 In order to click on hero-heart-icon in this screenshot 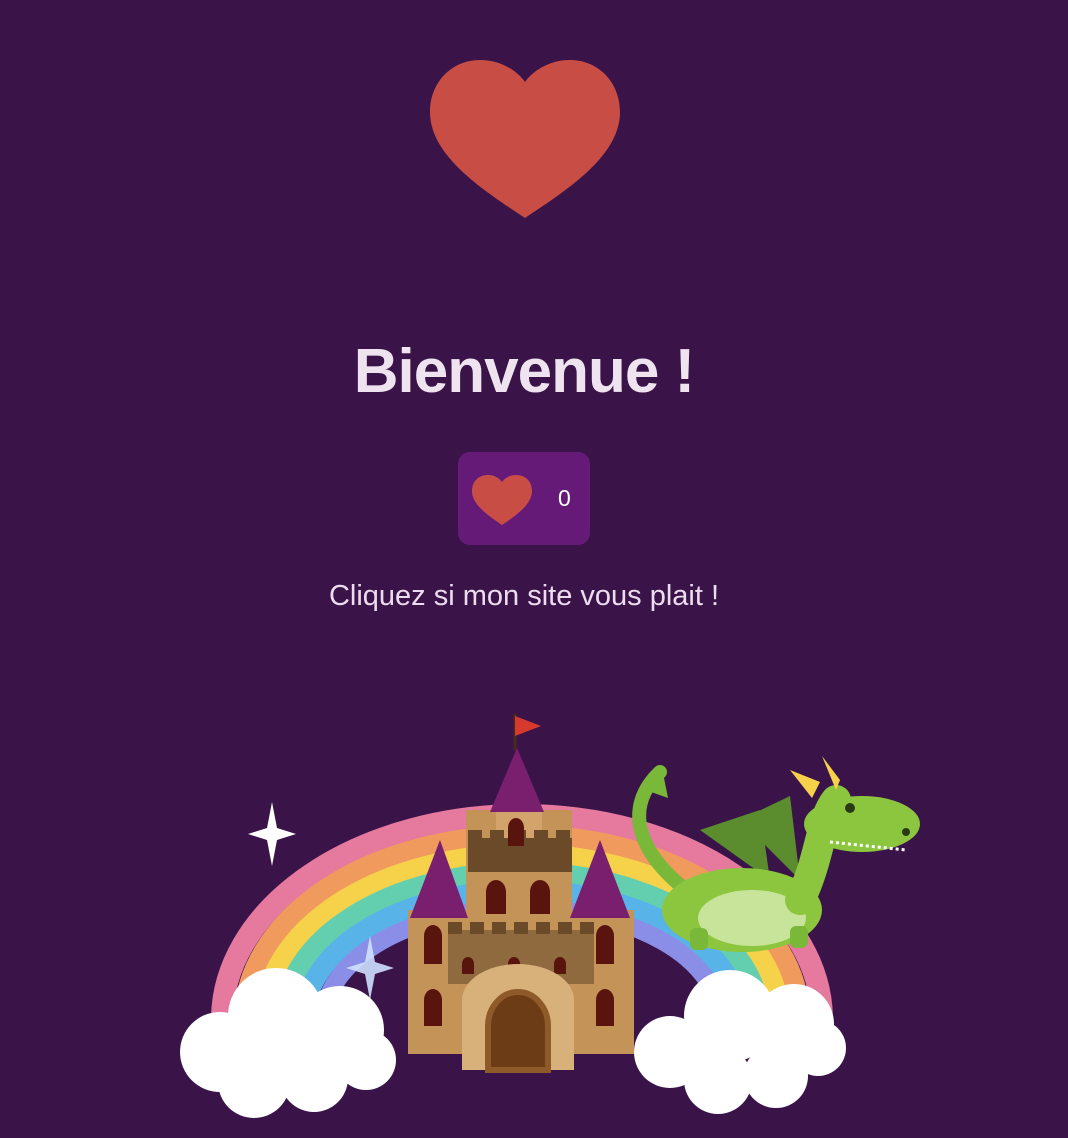, I will do `click(525, 139)`.